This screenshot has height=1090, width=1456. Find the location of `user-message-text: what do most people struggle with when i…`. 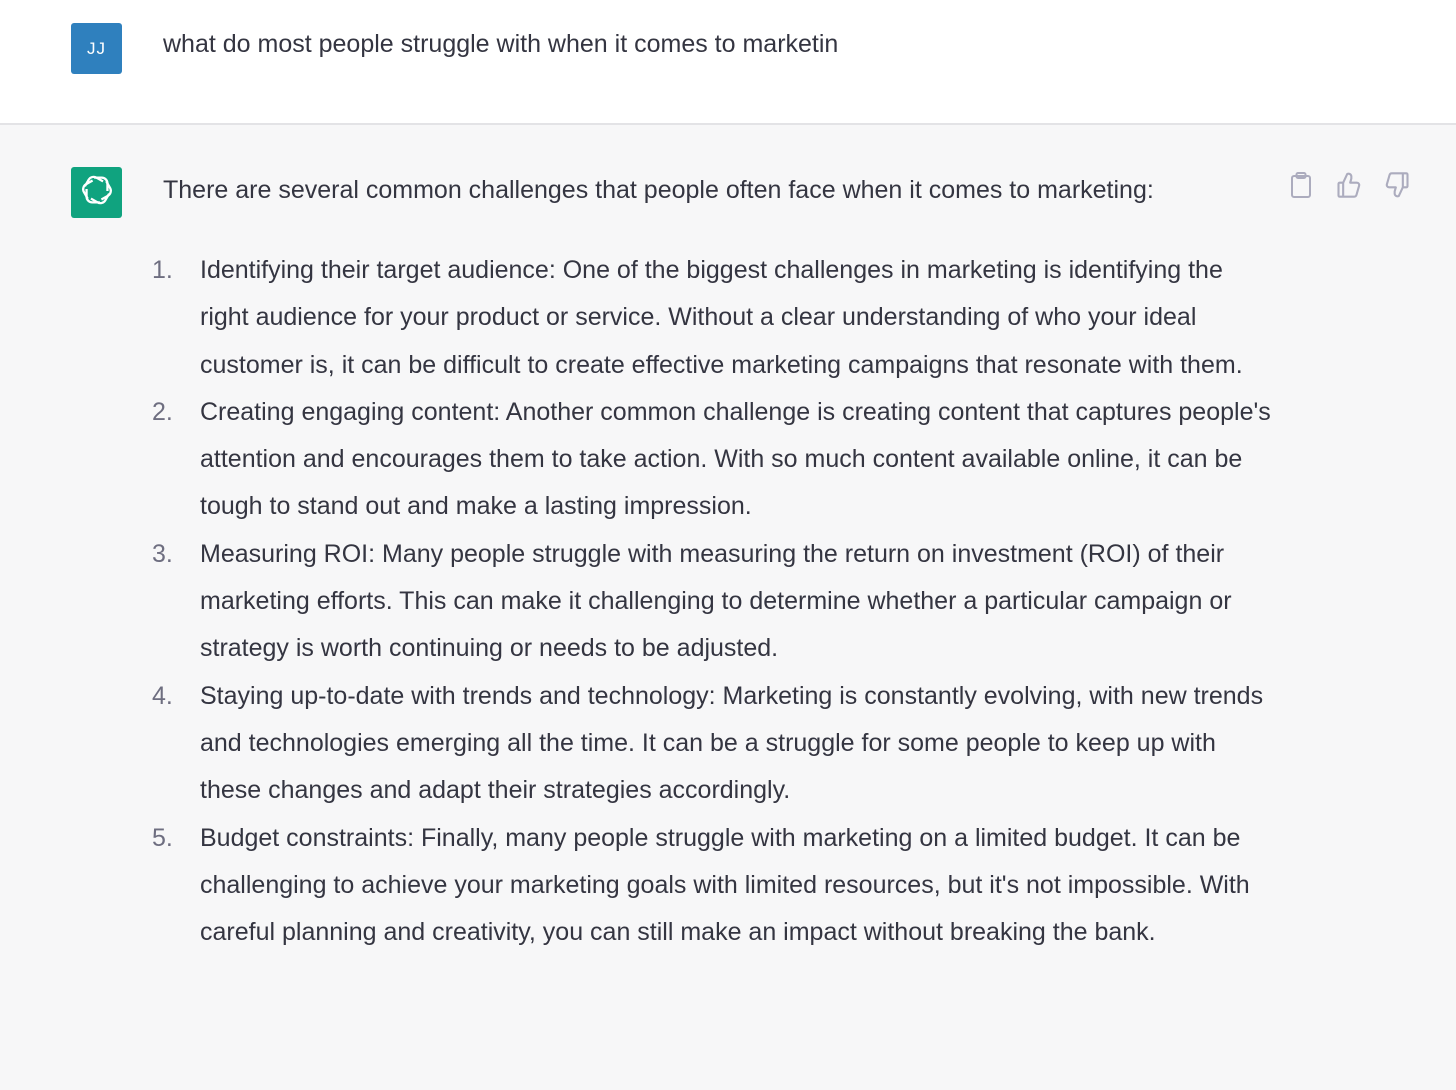

user-message-text: what do most people struggle with when i… is located at coordinates (501, 44).